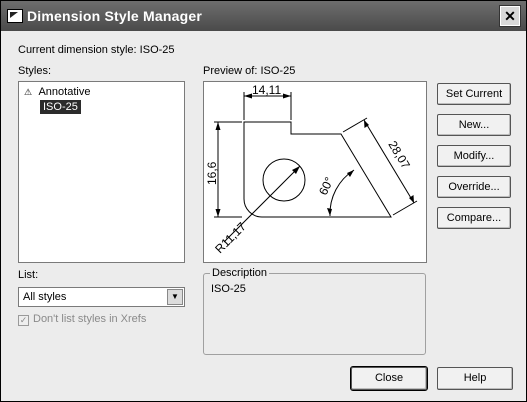 This screenshot has height=402, width=527. What do you see at coordinates (399, 154) in the screenshot?
I see `dim-text-aligned: 28,07` at bounding box center [399, 154].